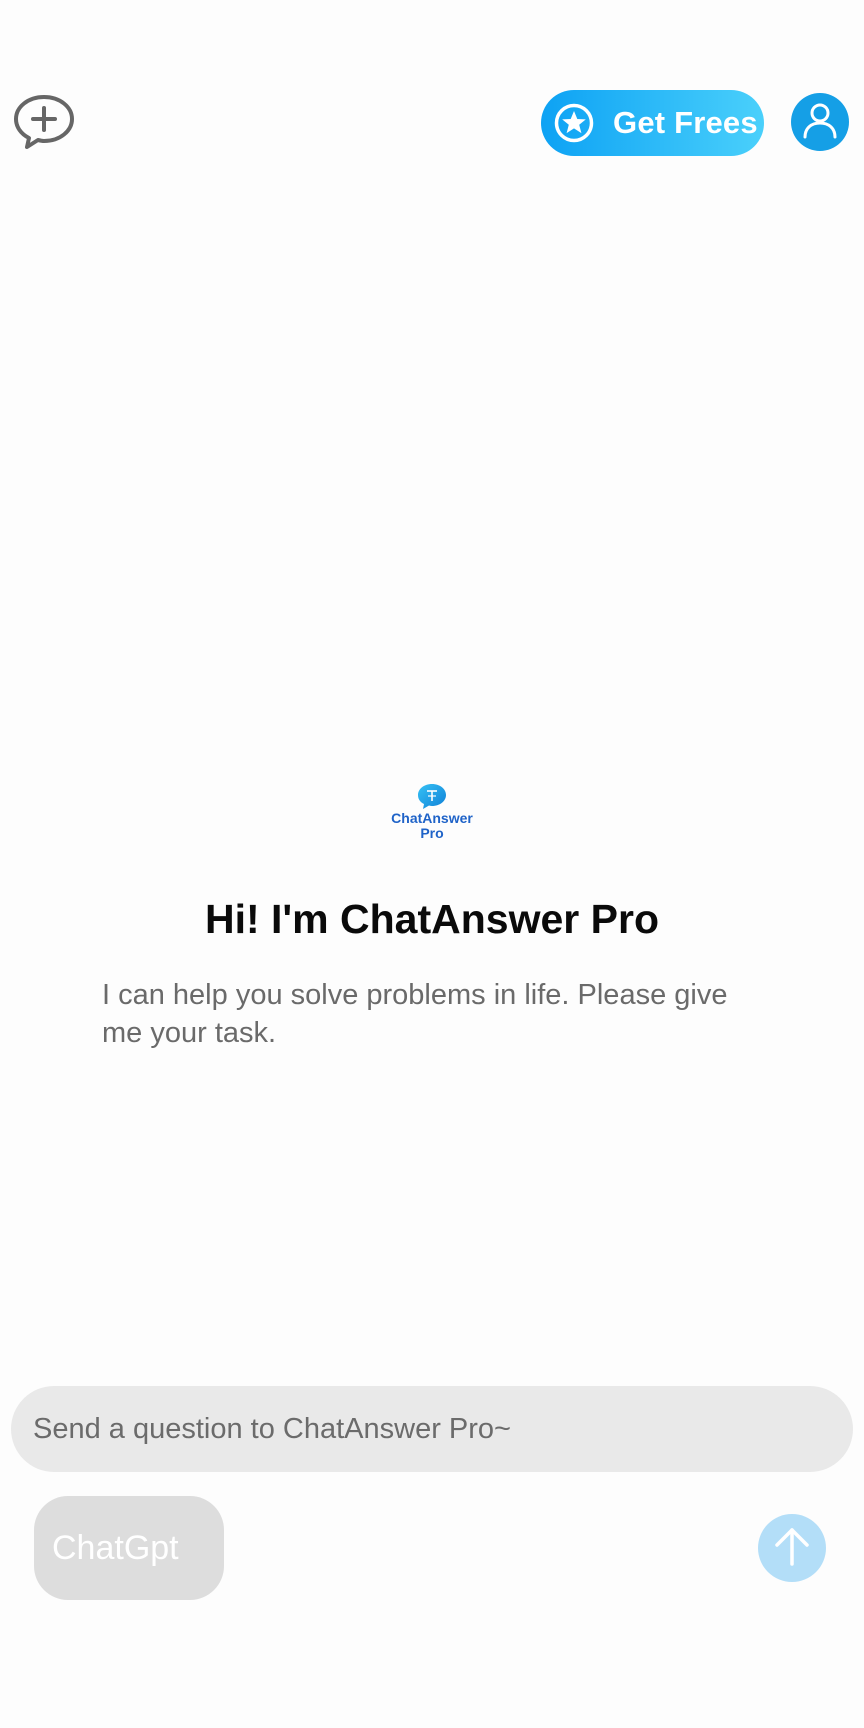  I want to click on get-frees-button: Get Frees, so click(652, 123).